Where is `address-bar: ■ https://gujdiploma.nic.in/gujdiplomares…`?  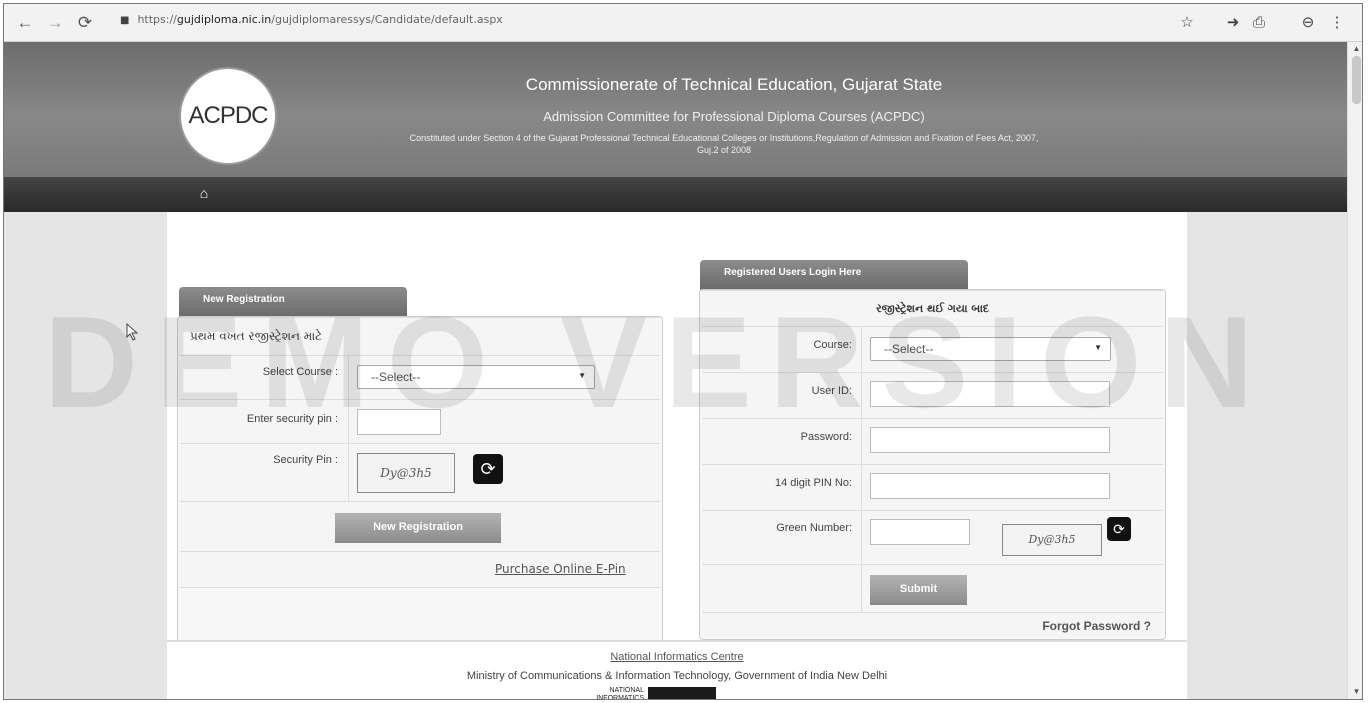
address-bar: ■ https://gujdiploma.nic.in/gujdiplomares… is located at coordinates (311, 19).